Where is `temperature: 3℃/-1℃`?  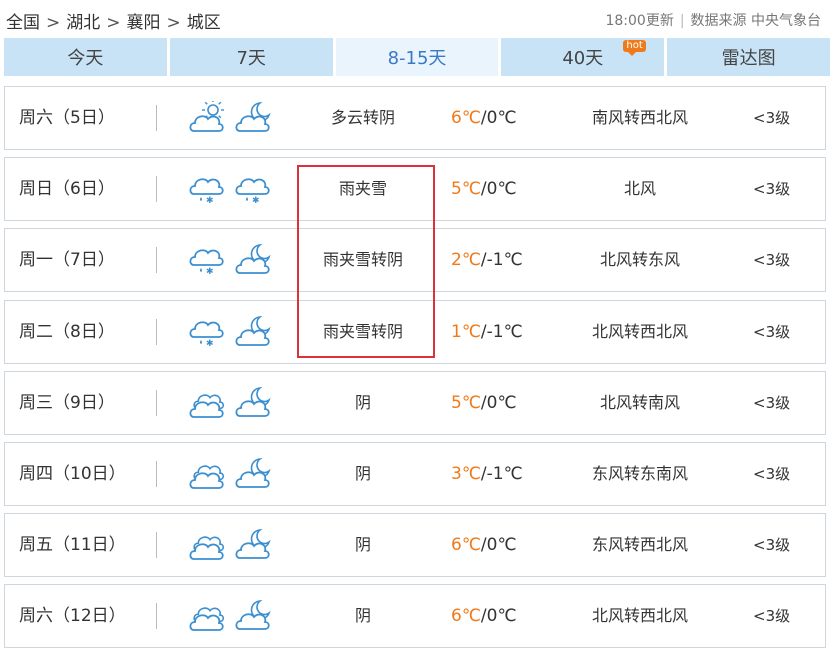
temperature: 3℃/-1℃ is located at coordinates (506, 474).